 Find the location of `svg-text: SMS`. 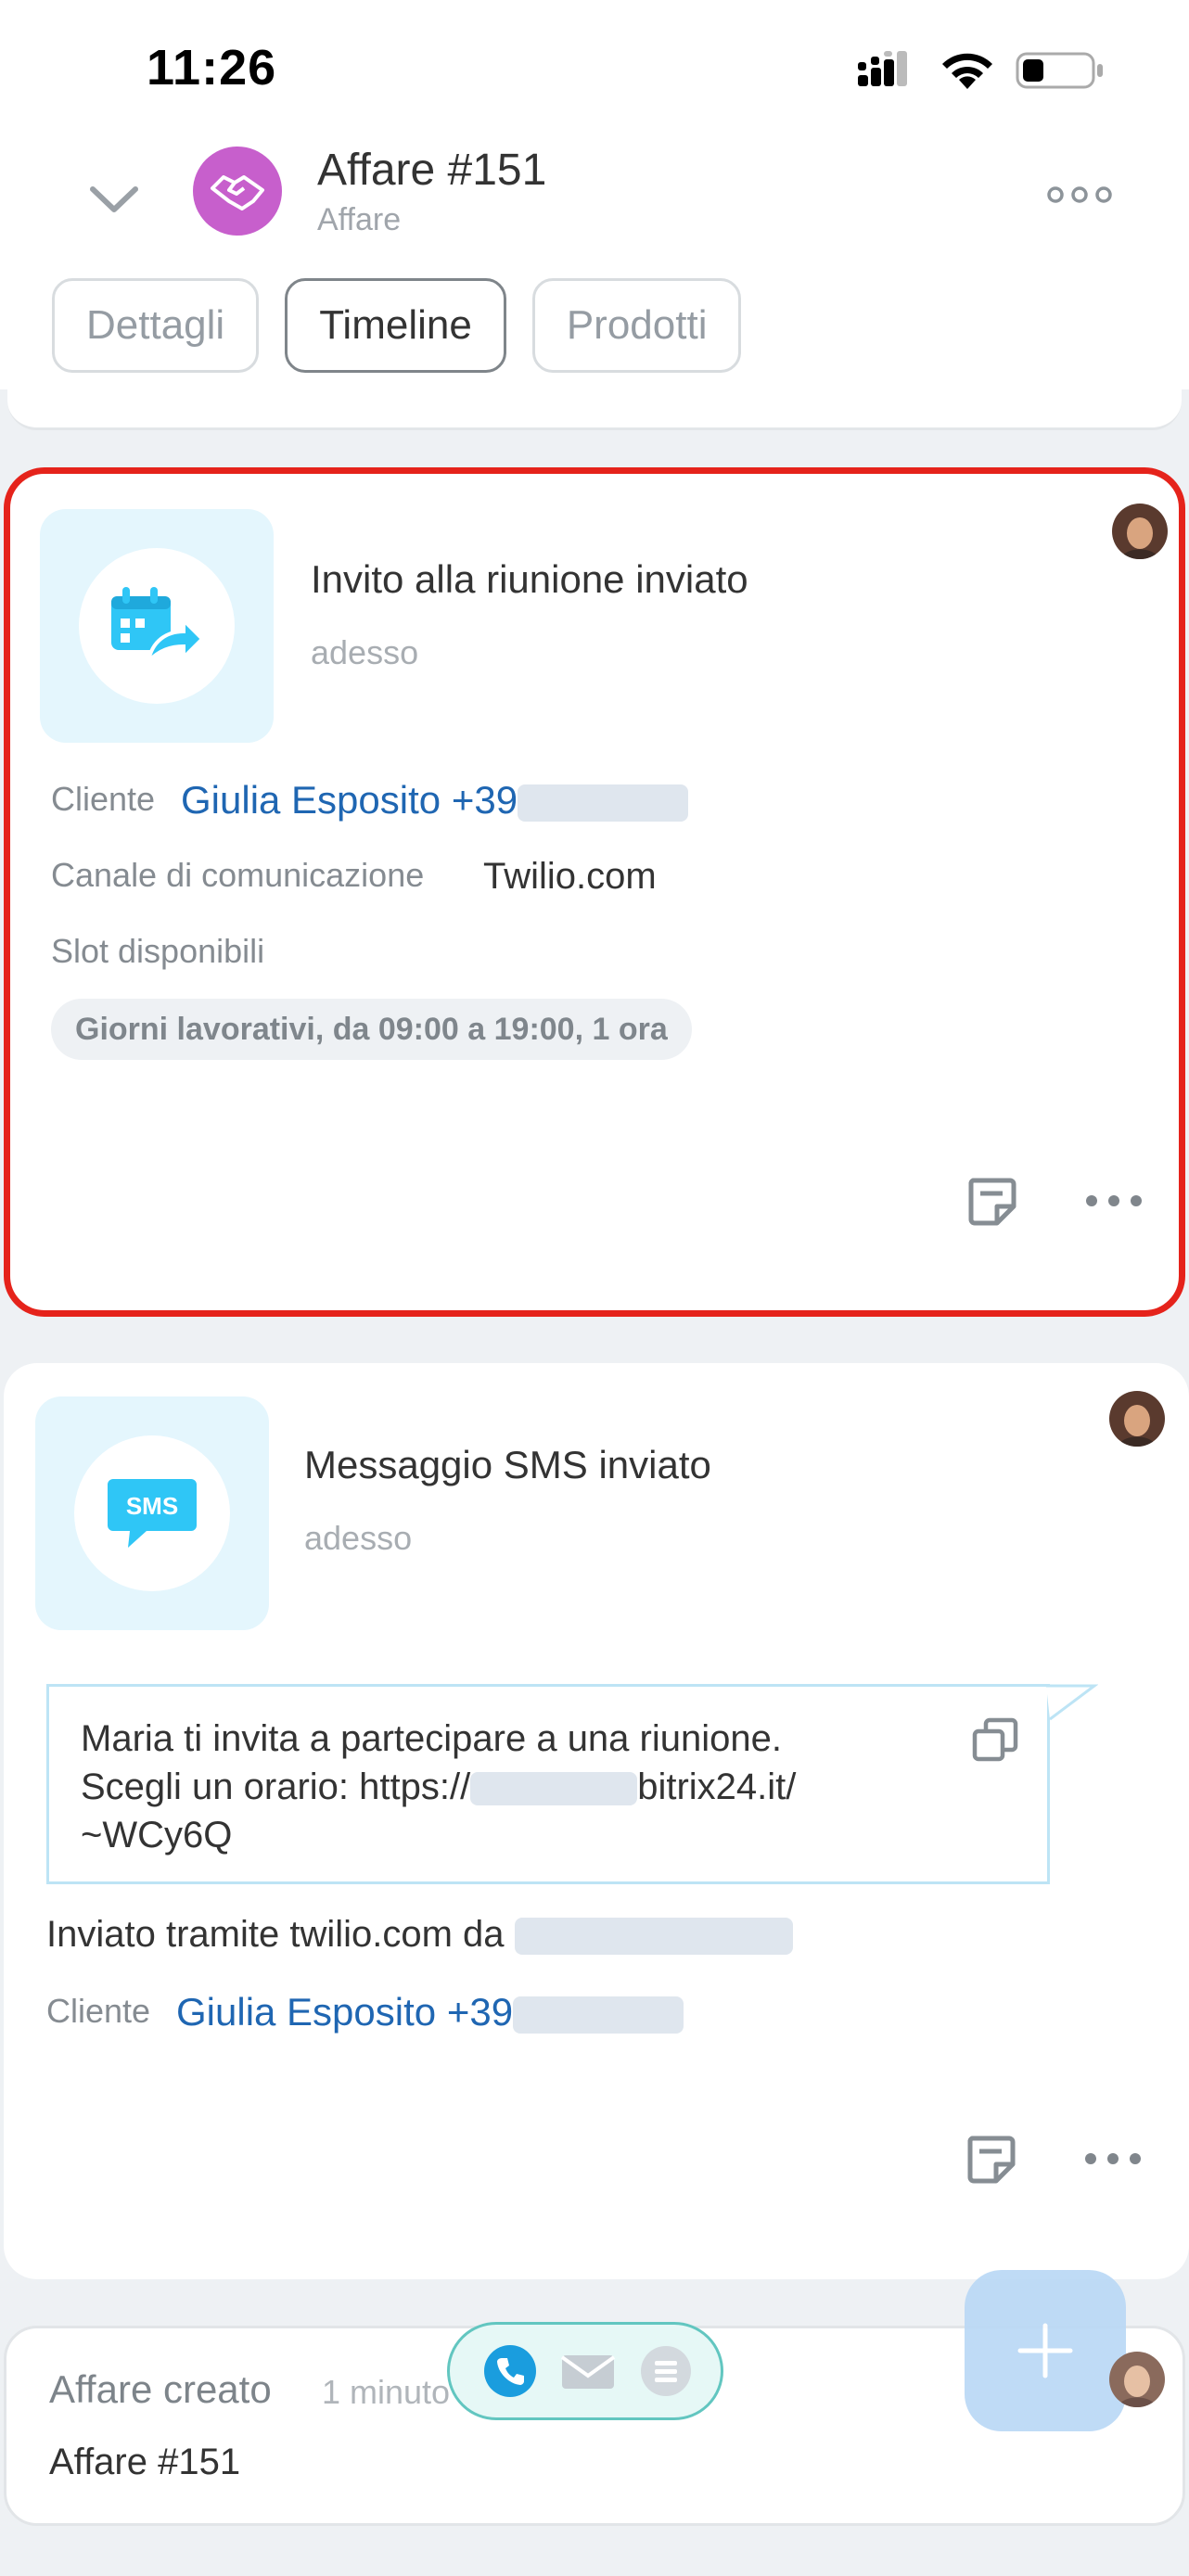

svg-text: SMS is located at coordinates (152, 1506).